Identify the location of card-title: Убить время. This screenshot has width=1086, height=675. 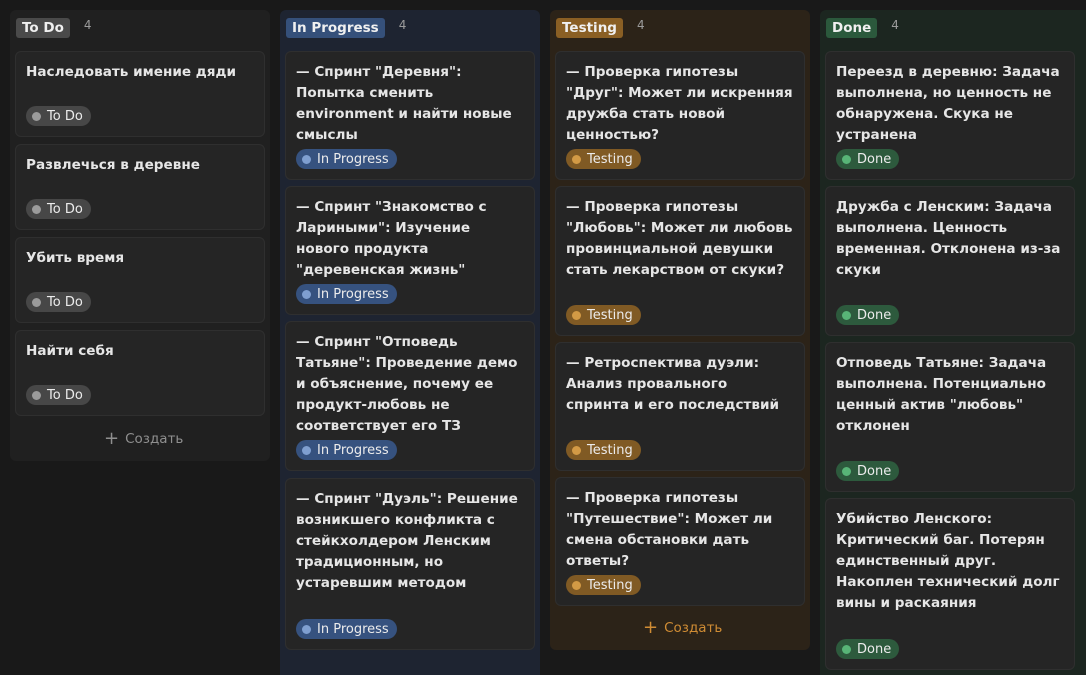
(75, 258).